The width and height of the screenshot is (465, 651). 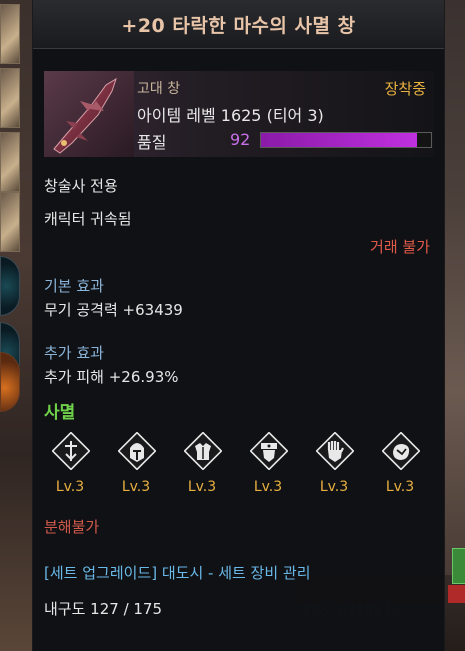 What do you see at coordinates (203, 451) in the screenshot?
I see `armor-icon` at bounding box center [203, 451].